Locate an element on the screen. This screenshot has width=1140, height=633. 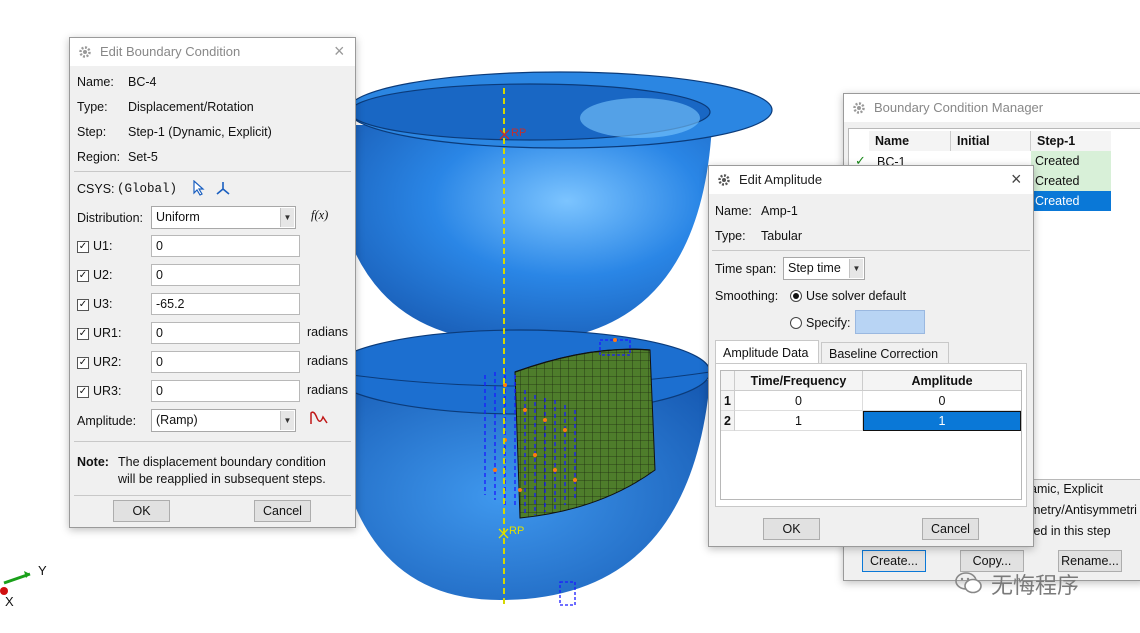
u2-input: 0 is located at coordinates (225, 275).